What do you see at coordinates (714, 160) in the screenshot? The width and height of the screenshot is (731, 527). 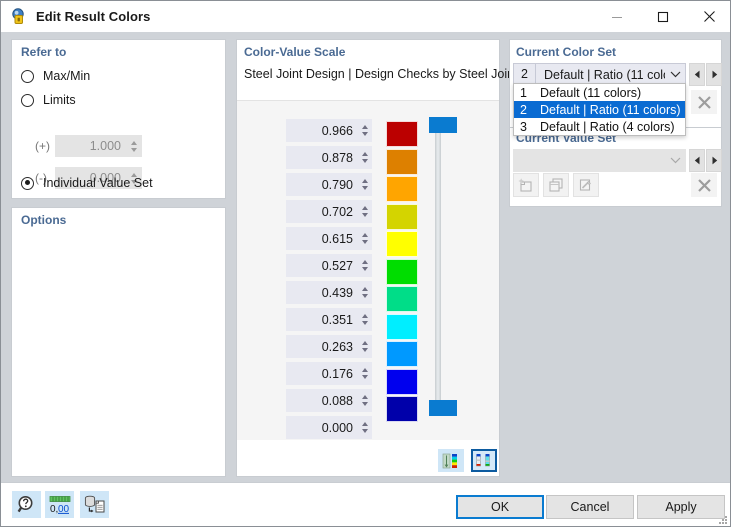 I see `value-set-next-button` at bounding box center [714, 160].